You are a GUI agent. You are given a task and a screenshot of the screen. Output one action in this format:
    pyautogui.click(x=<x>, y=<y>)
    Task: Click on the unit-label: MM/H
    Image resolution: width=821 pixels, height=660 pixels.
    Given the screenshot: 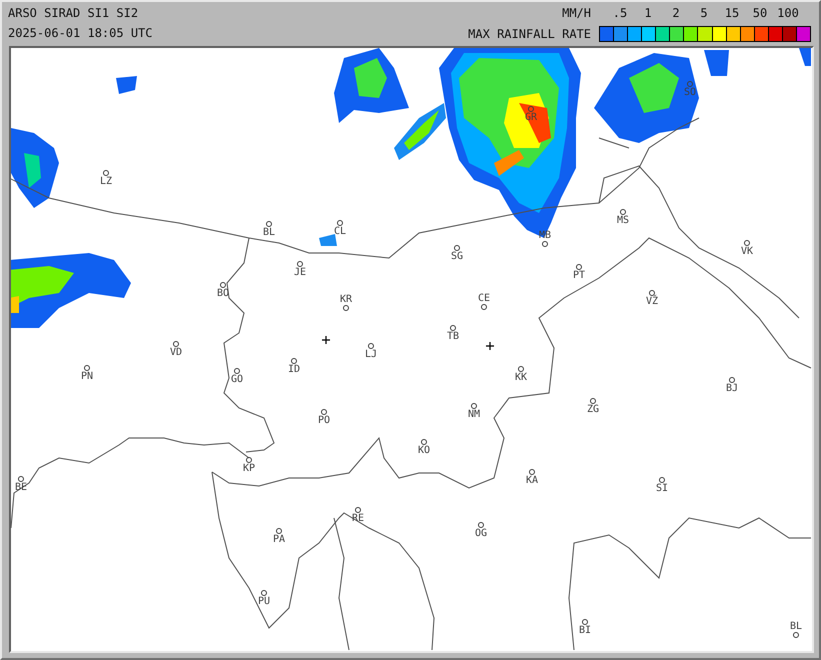 What is the action you would take?
    pyautogui.click(x=576, y=13)
    